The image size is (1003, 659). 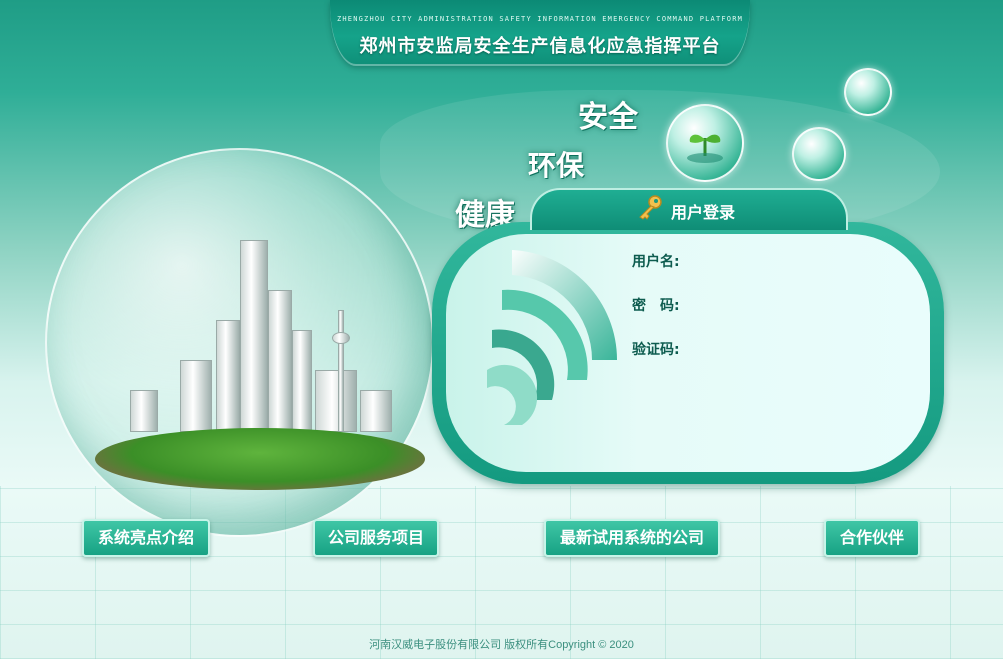 What do you see at coordinates (146, 538) in the screenshot?
I see `highlights-button: 系统亮点介绍` at bounding box center [146, 538].